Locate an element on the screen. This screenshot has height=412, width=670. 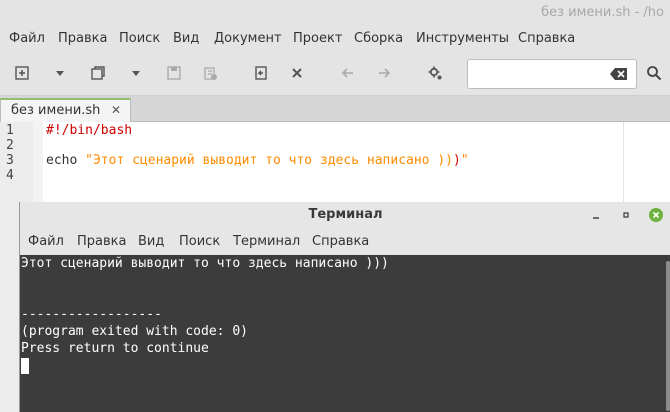
menu-file: Файл is located at coordinates (27, 38).